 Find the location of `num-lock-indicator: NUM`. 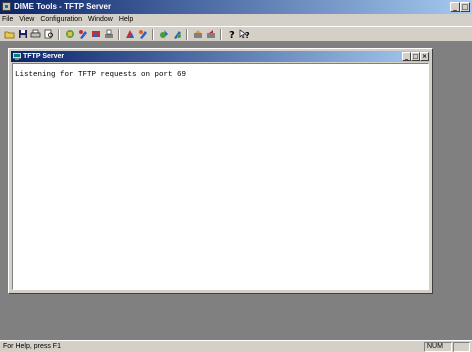

num-lock-indicator: NUM is located at coordinates (438, 347).